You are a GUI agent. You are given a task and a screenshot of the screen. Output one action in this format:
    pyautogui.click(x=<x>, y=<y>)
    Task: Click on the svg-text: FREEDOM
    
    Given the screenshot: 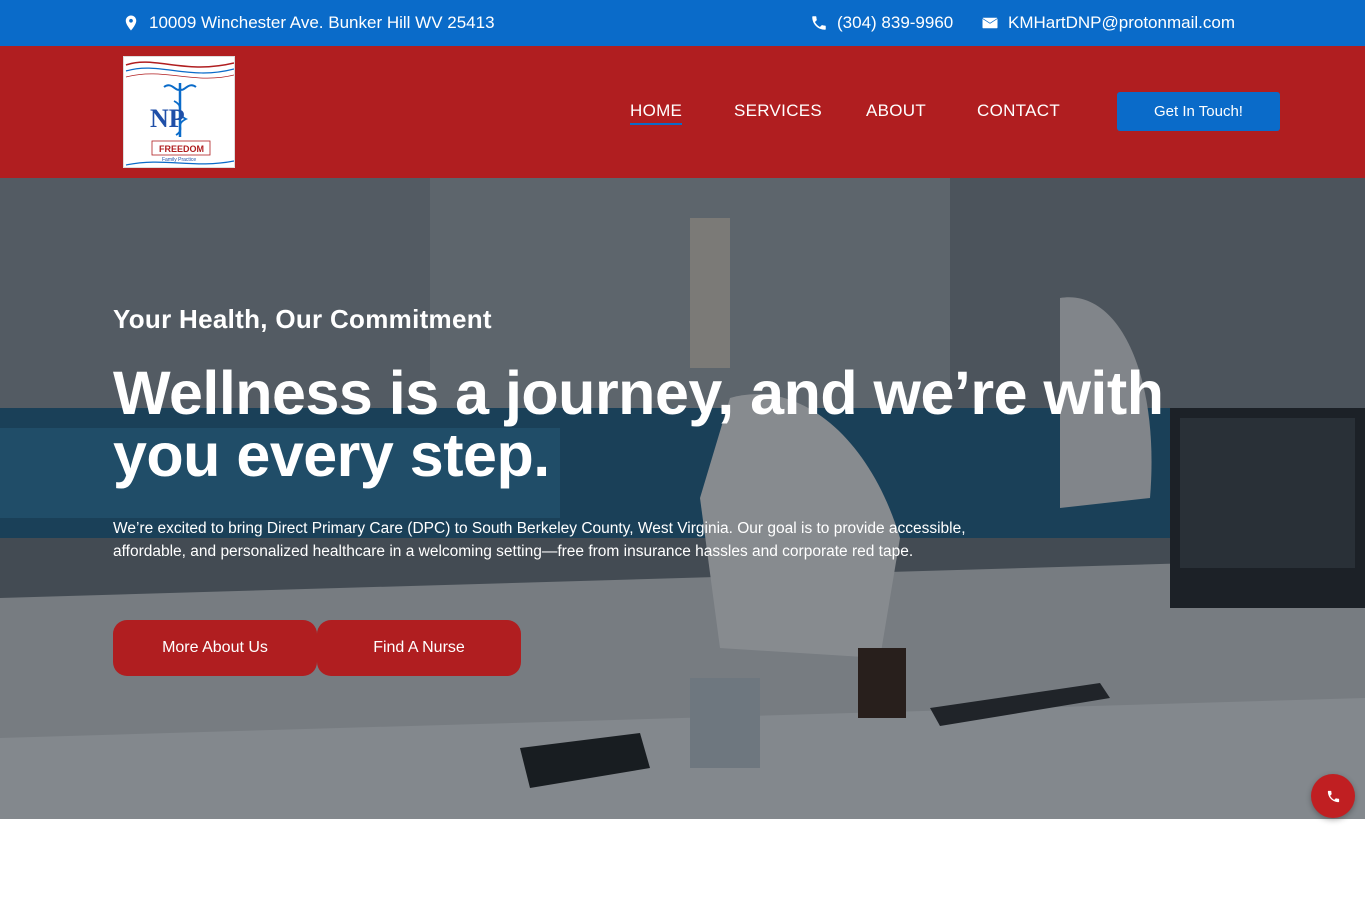 What is the action you would take?
    pyautogui.click(x=181, y=149)
    